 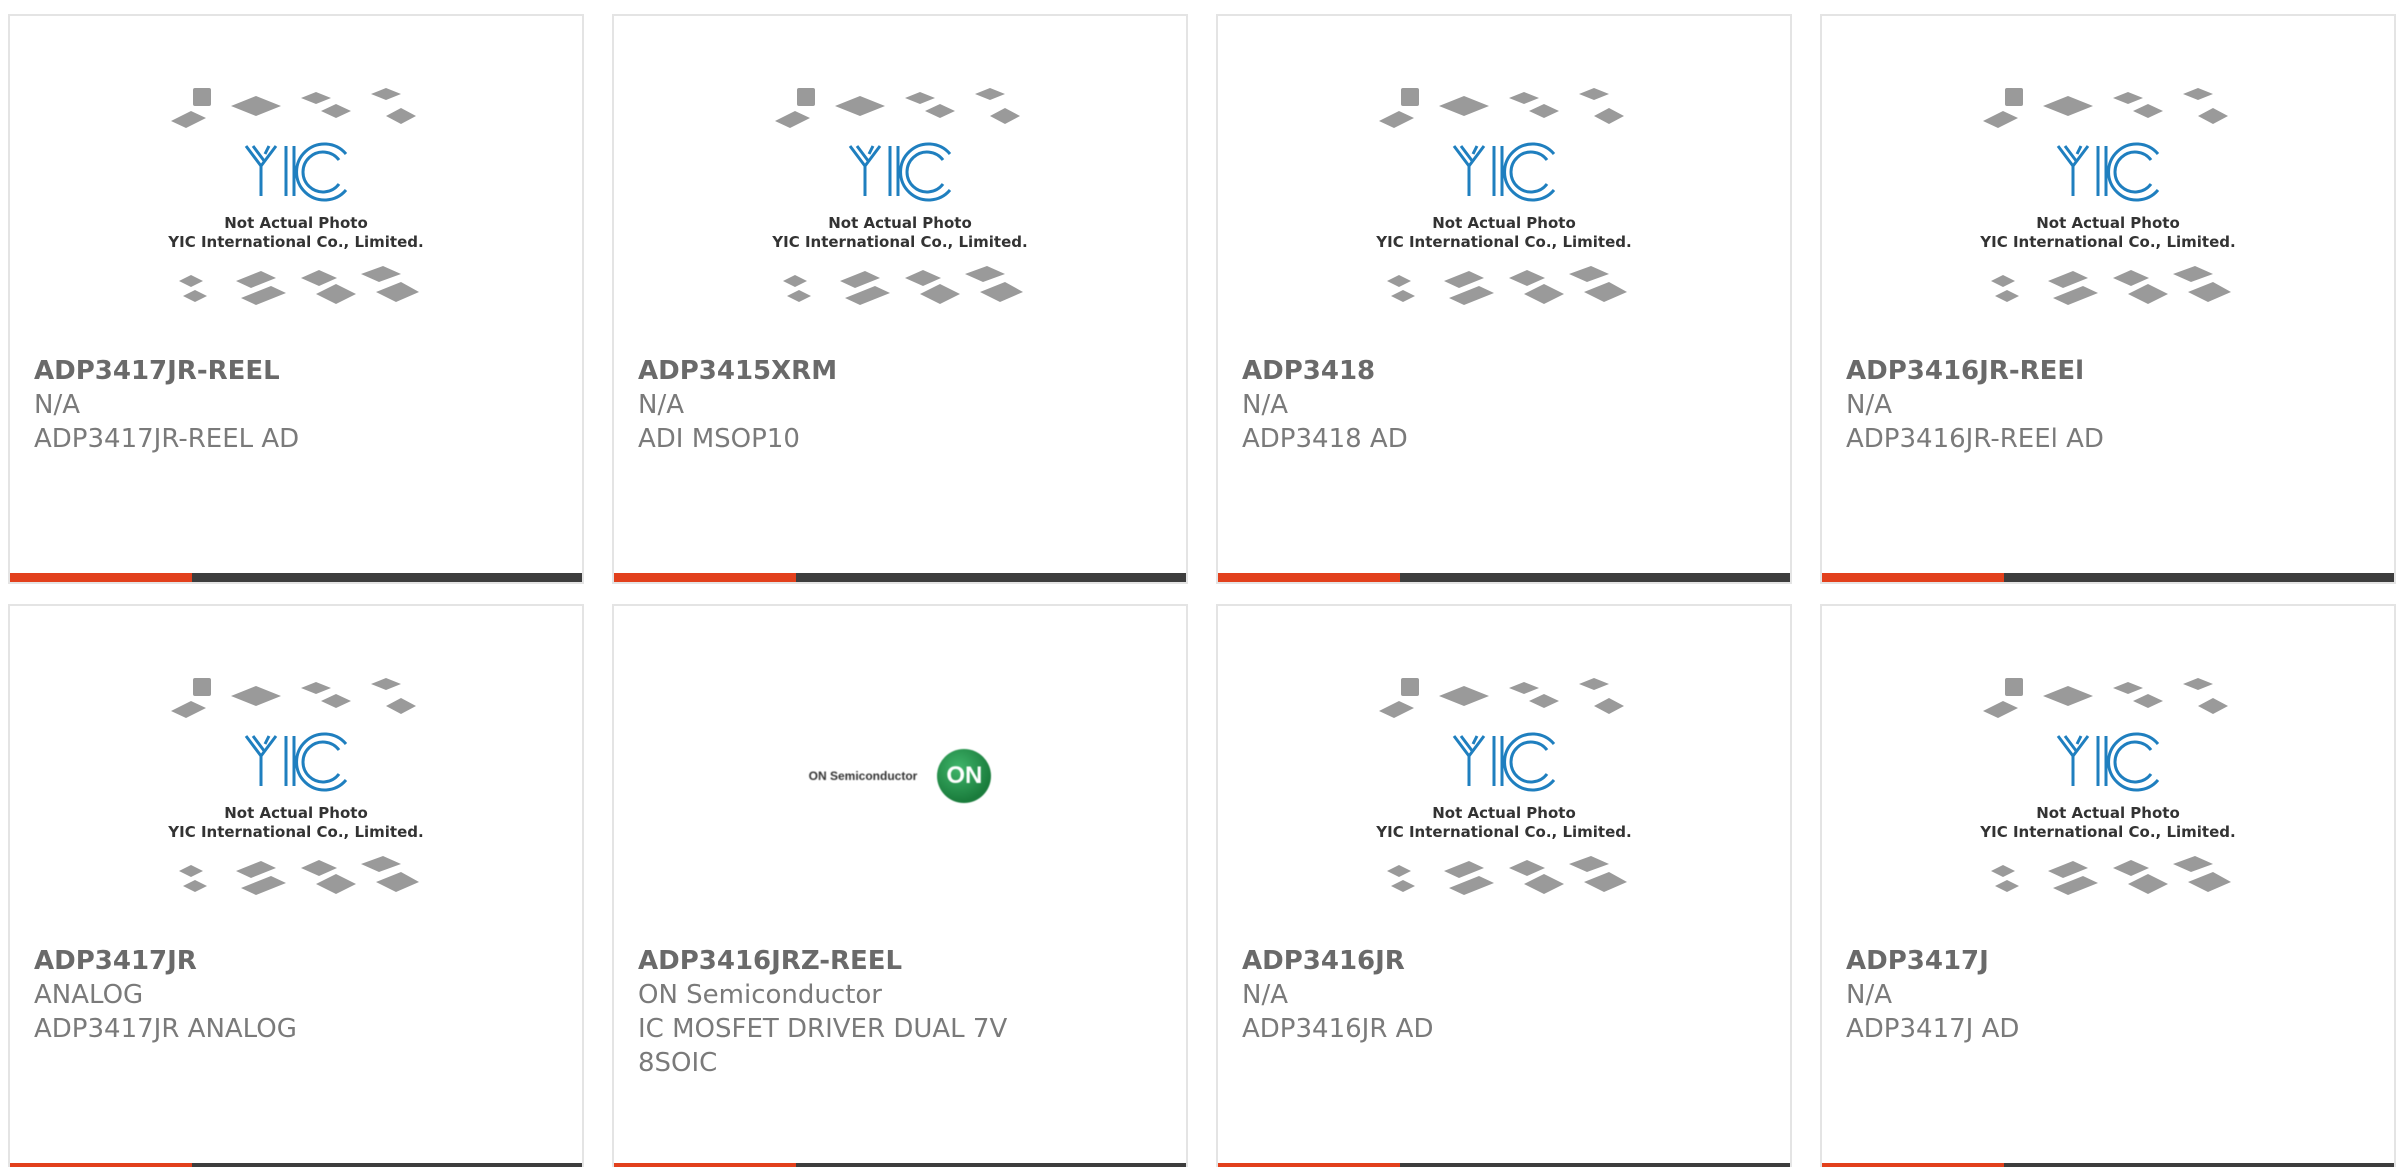 I want to click on description: ADP3418 AD, so click(x=1325, y=439).